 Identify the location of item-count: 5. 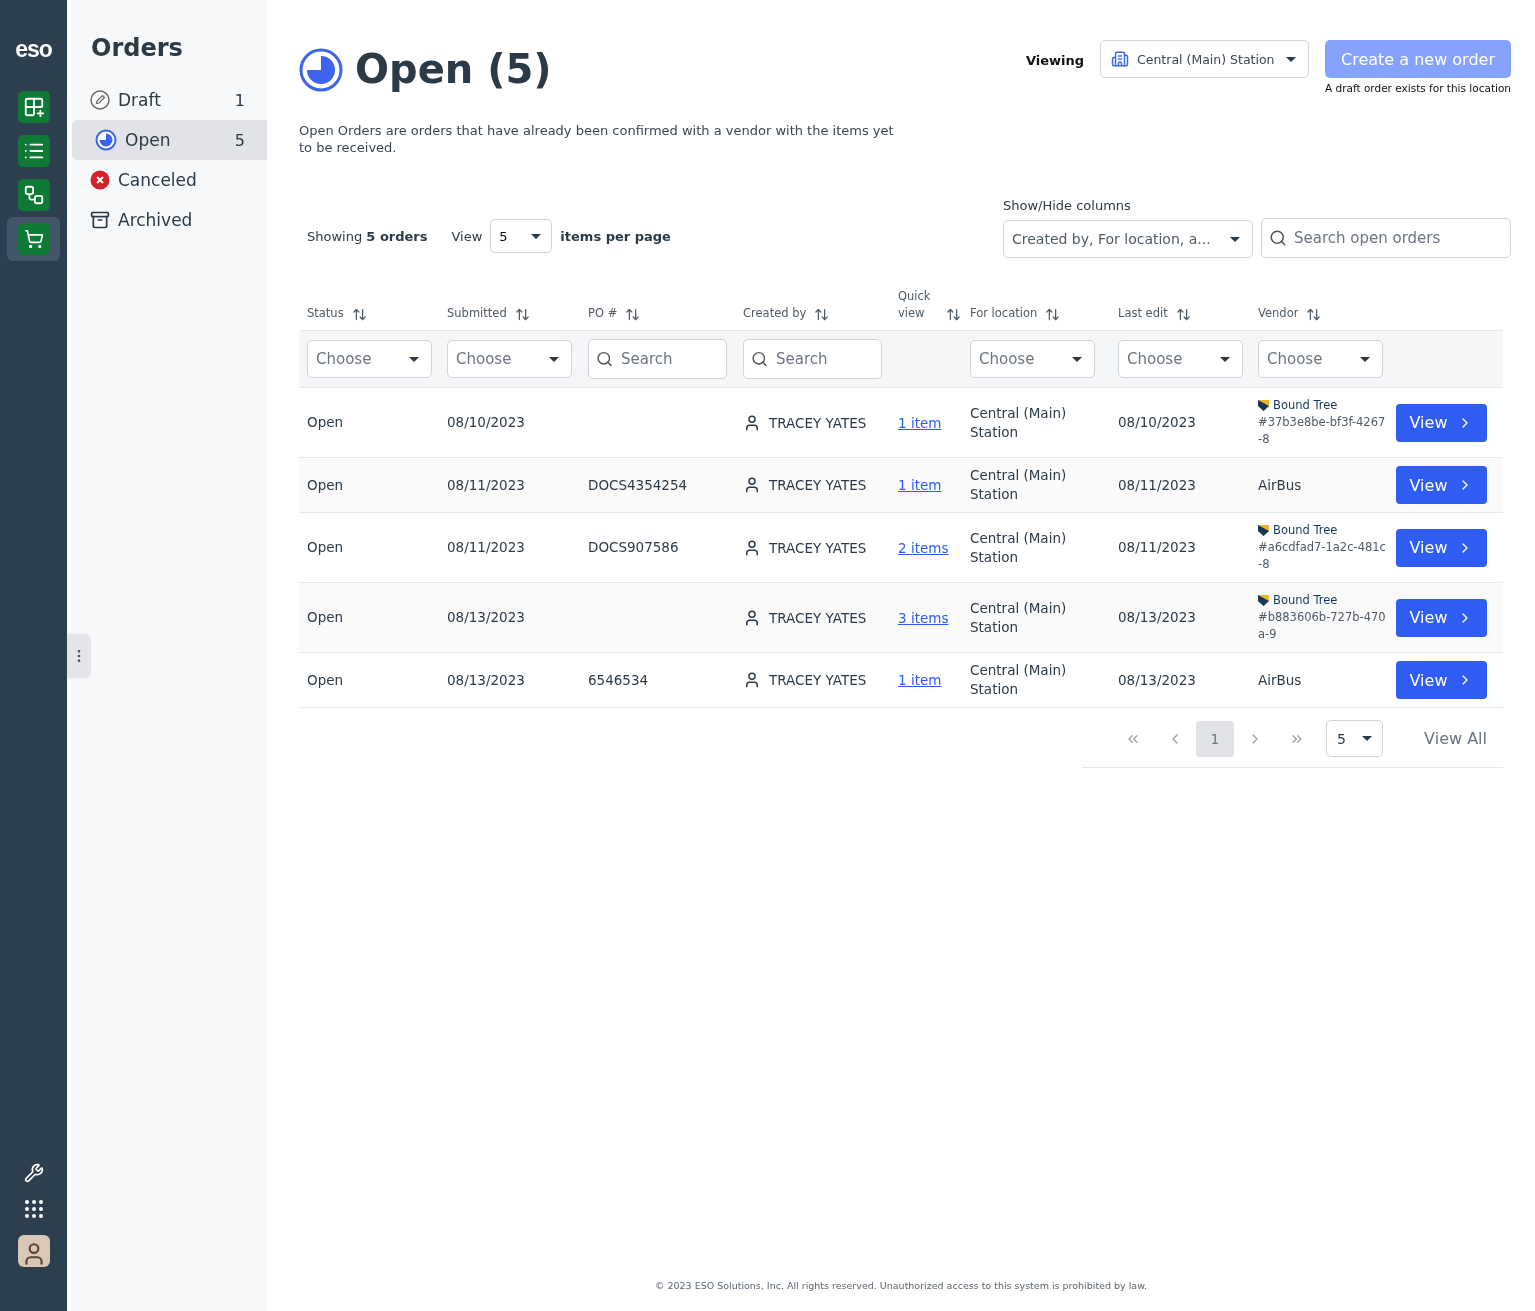
(239, 140).